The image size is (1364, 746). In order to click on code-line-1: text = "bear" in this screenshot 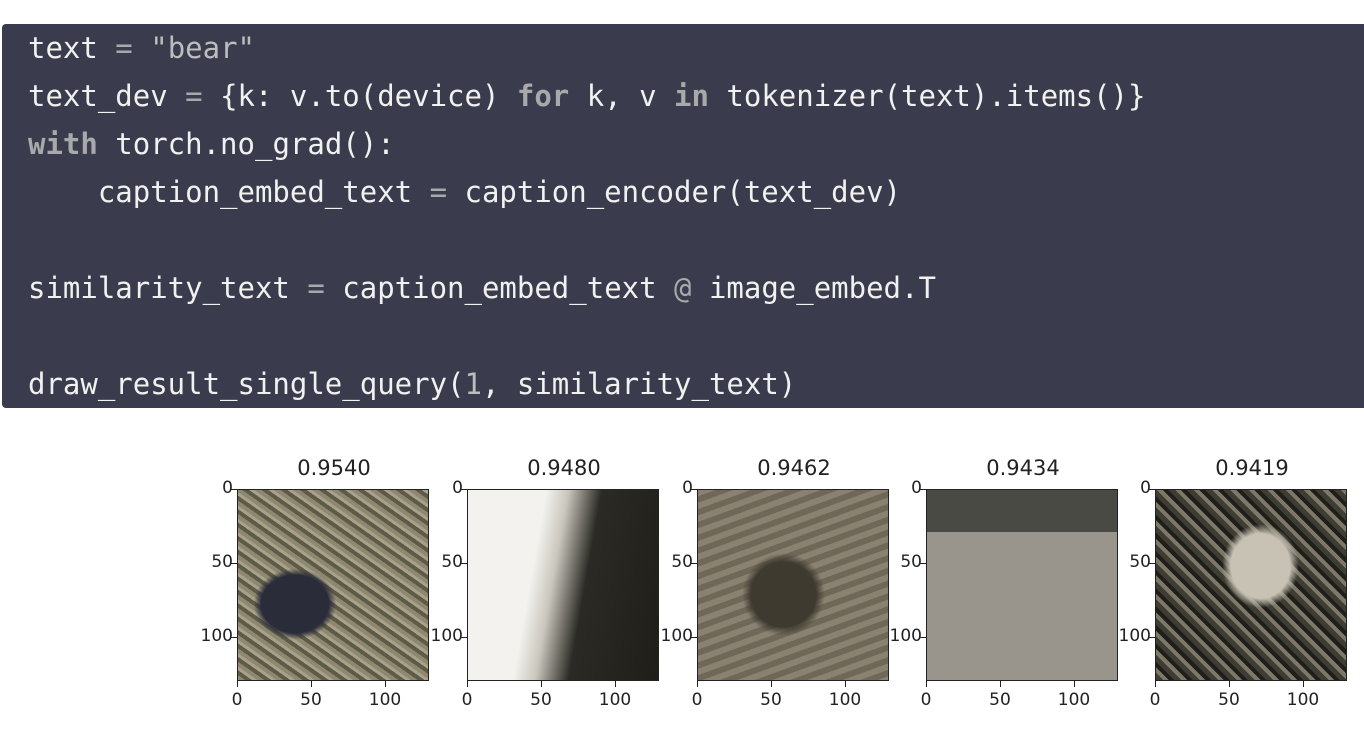, I will do `click(141, 48)`.